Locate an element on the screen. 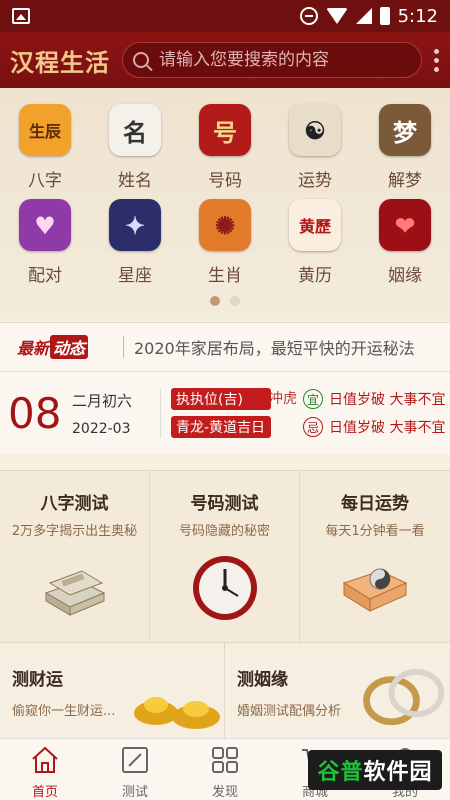  feature-item-3: ☯ 运势 is located at coordinates (315, 151).